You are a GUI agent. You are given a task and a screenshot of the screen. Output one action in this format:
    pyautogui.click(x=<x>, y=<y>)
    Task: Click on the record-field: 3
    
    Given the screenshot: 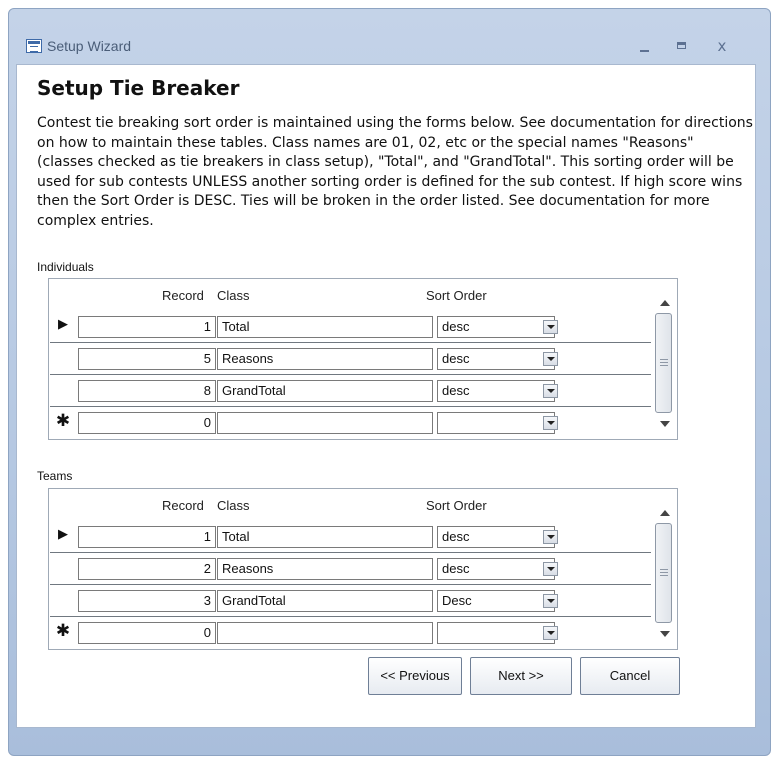 What is the action you would take?
    pyautogui.click(x=147, y=601)
    